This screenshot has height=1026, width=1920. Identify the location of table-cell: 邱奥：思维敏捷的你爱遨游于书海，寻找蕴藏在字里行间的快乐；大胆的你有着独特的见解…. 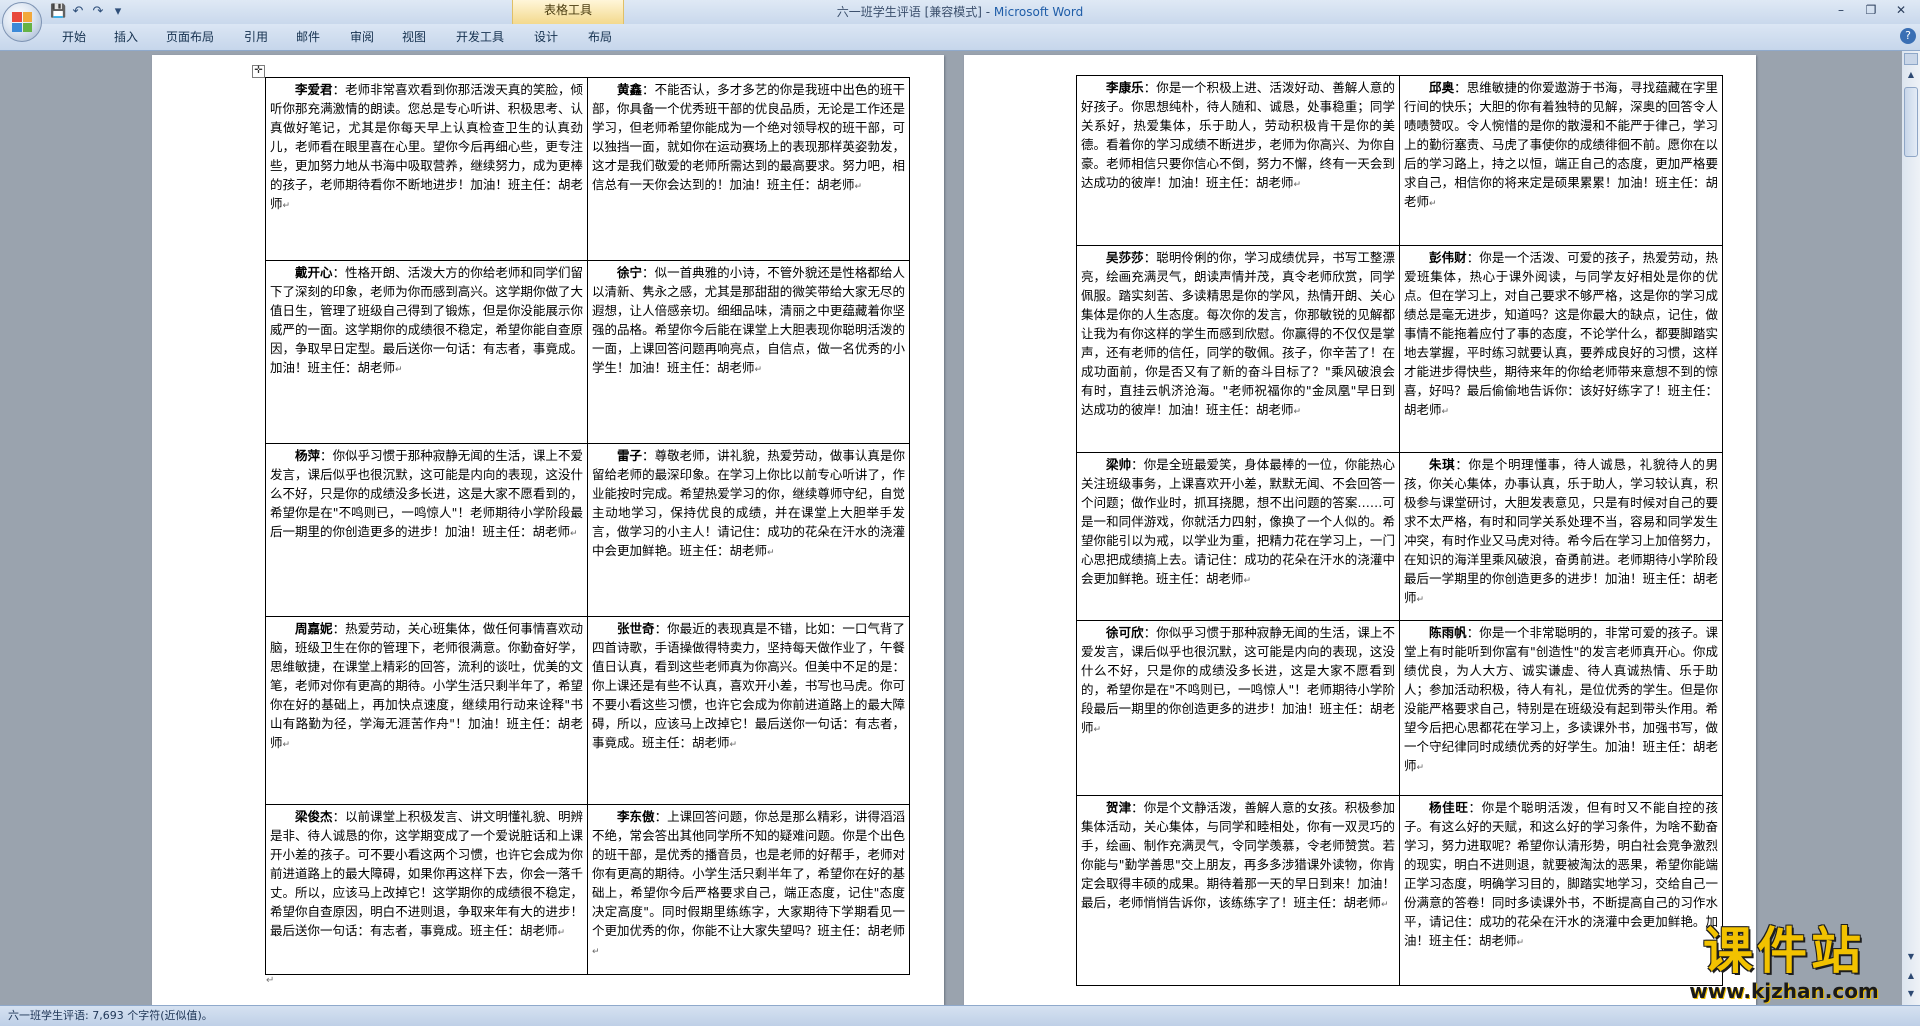
(1561, 160).